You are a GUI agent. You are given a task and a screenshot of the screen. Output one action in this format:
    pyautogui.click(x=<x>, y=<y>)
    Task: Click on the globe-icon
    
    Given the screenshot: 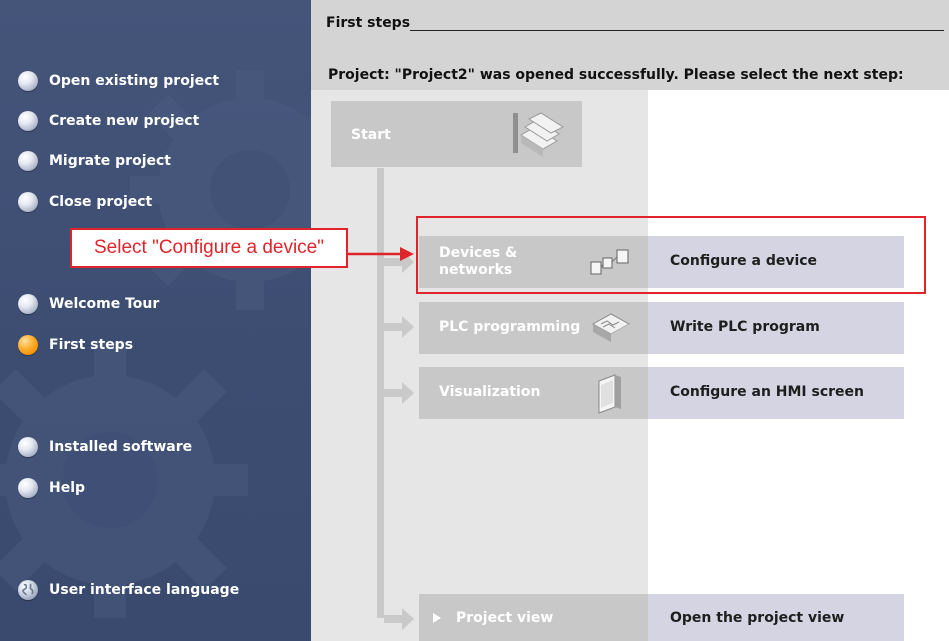 What is the action you would take?
    pyautogui.click(x=28, y=590)
    